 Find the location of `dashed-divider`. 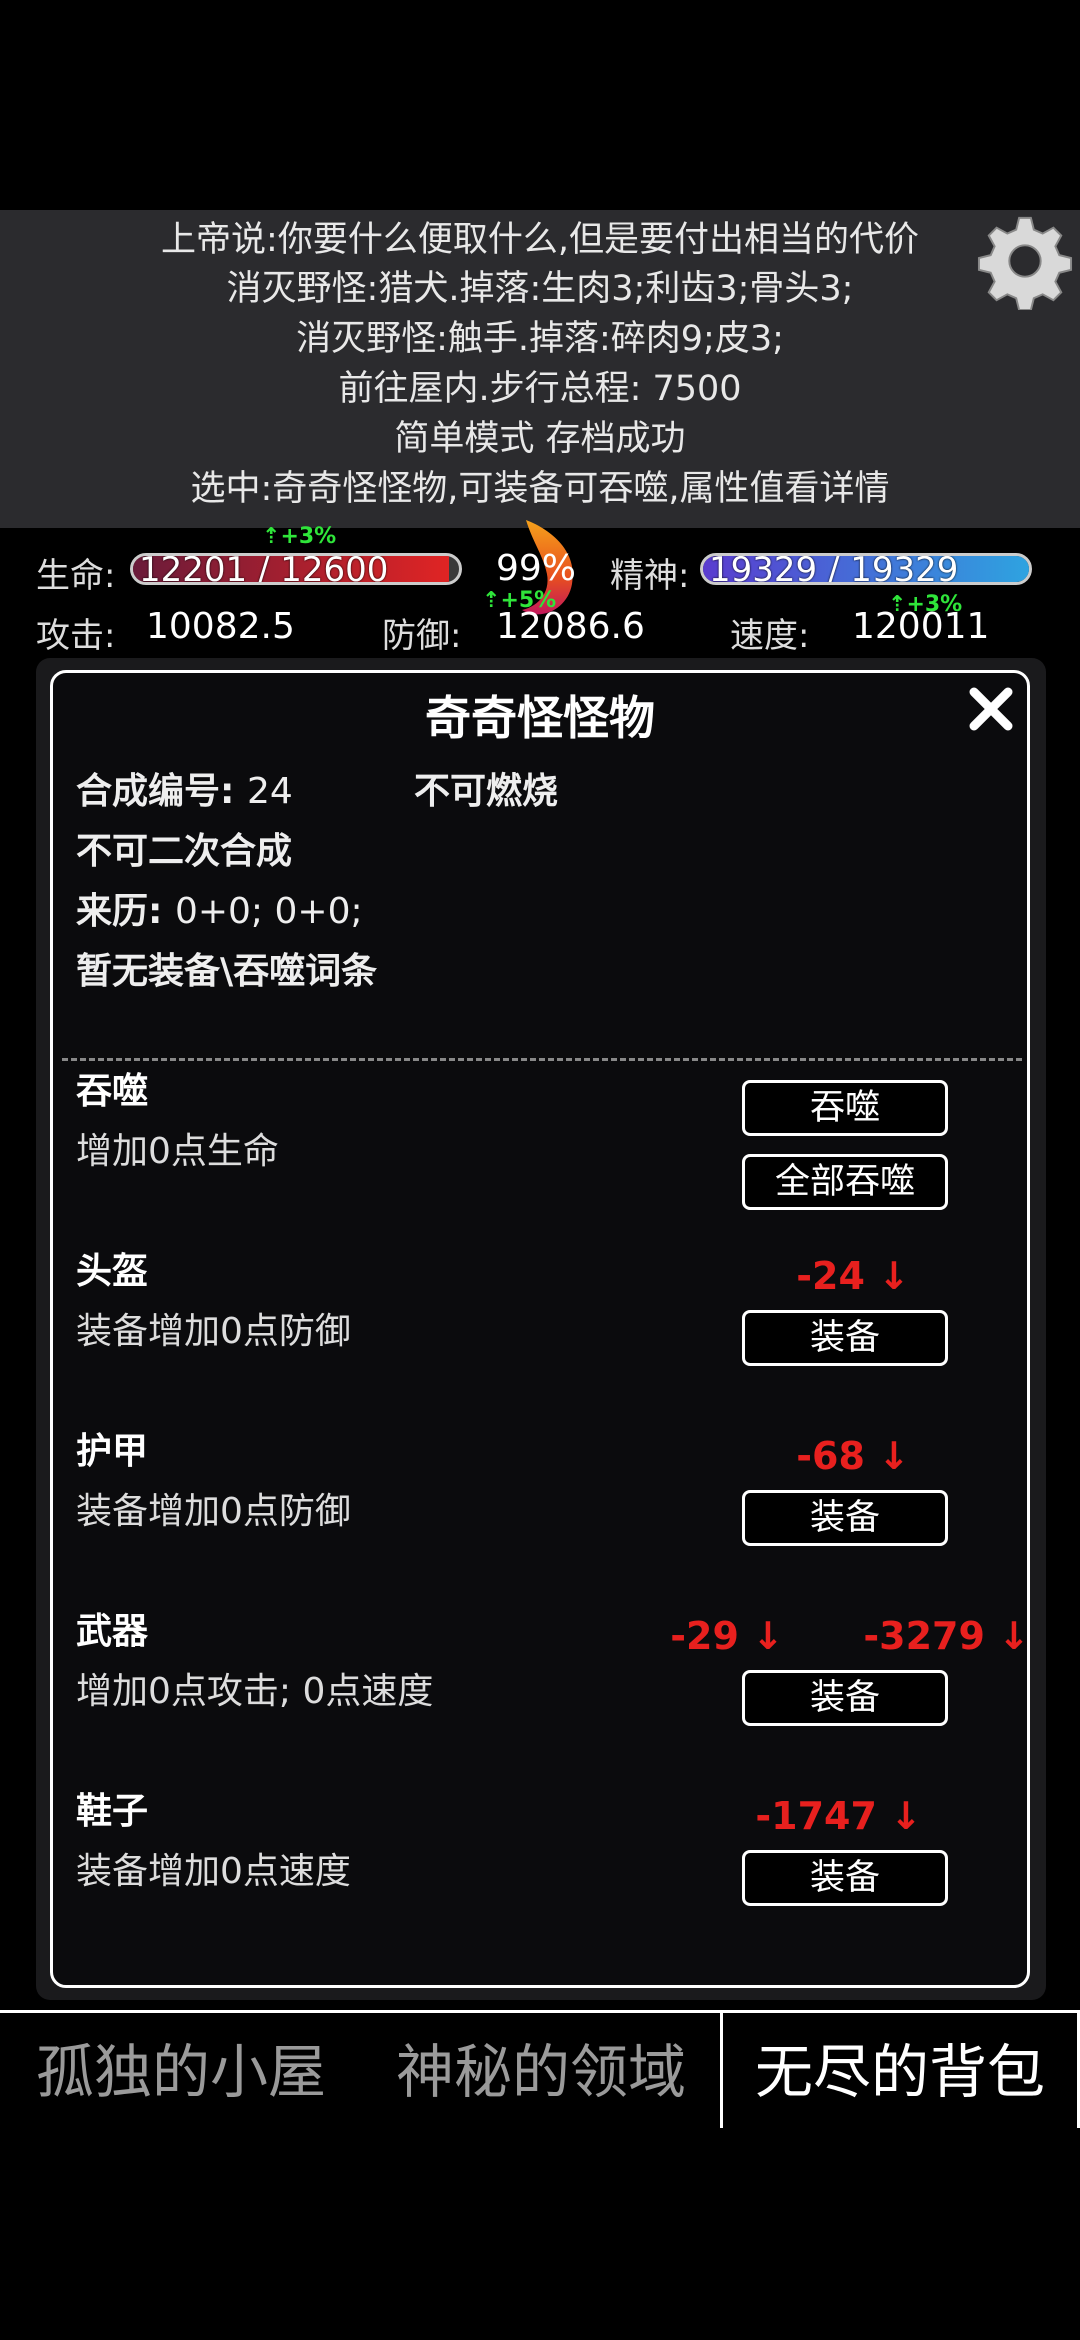

dashed-divider is located at coordinates (542, 1059).